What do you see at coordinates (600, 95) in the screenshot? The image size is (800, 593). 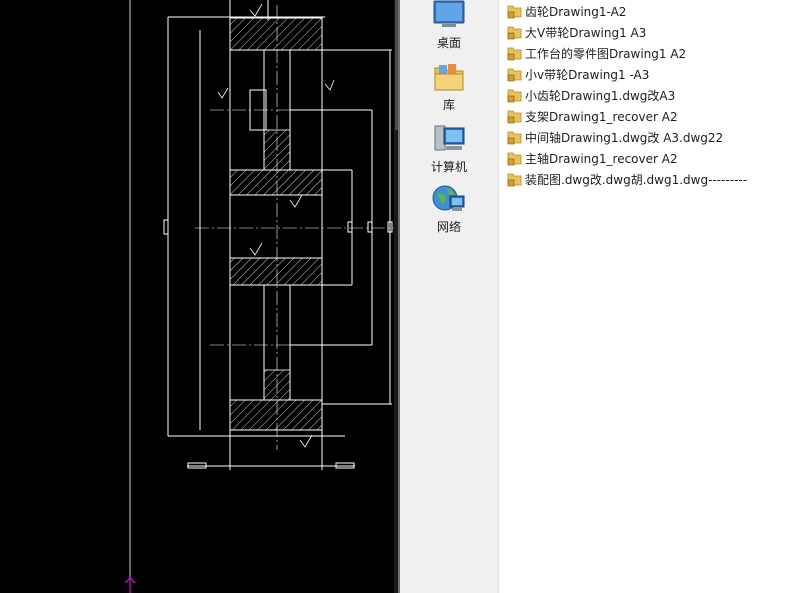 I see `file-name: 小齿轮Drawing1.dwg改A3` at bounding box center [600, 95].